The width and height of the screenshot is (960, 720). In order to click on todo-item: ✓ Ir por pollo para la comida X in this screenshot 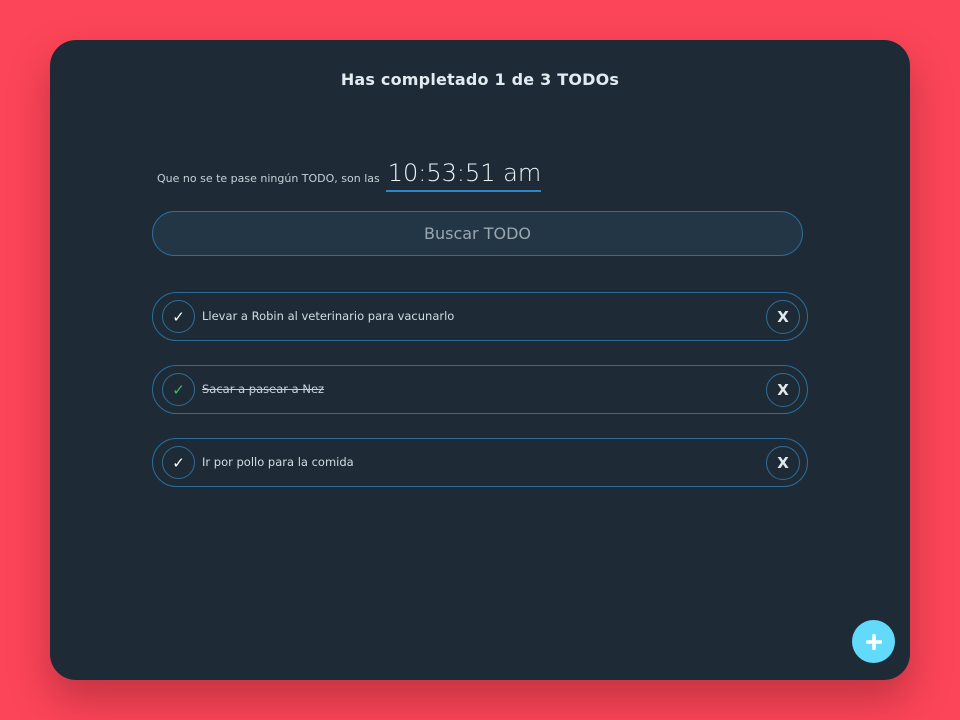, I will do `click(480, 462)`.